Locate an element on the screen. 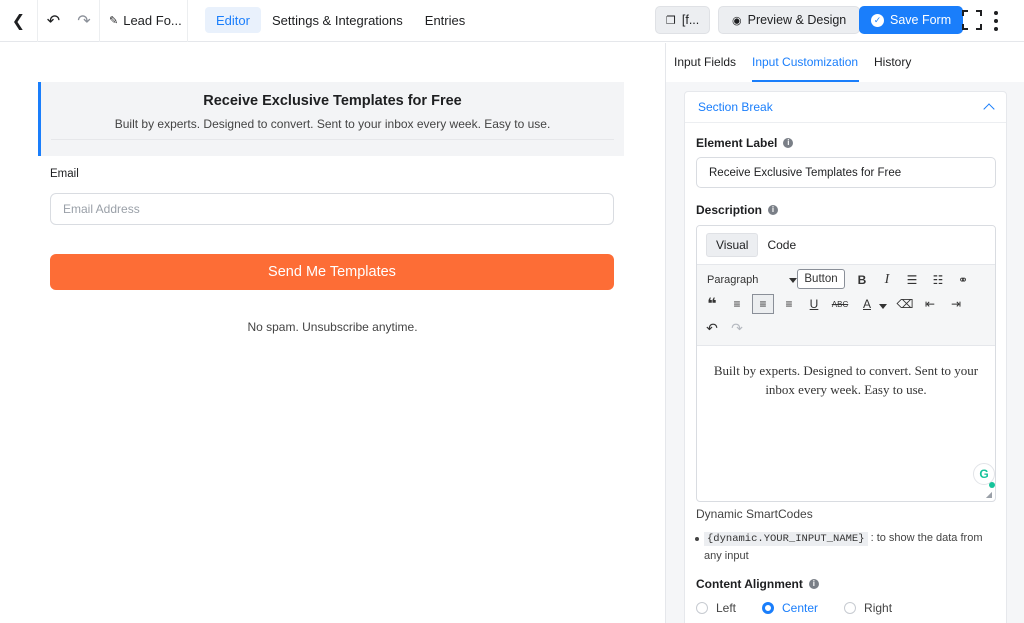 The image size is (1024, 623). grammarly-status-dot is located at coordinates (992, 485).